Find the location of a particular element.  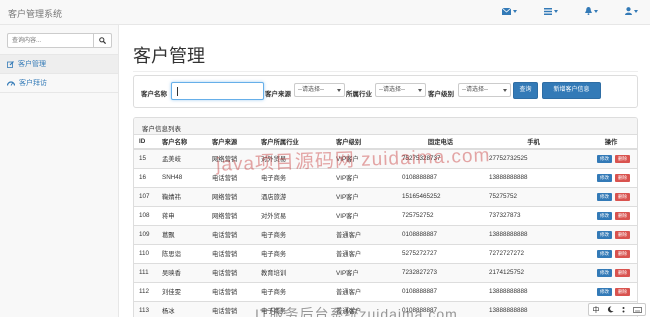

cell-id: 113 is located at coordinates (145, 308).